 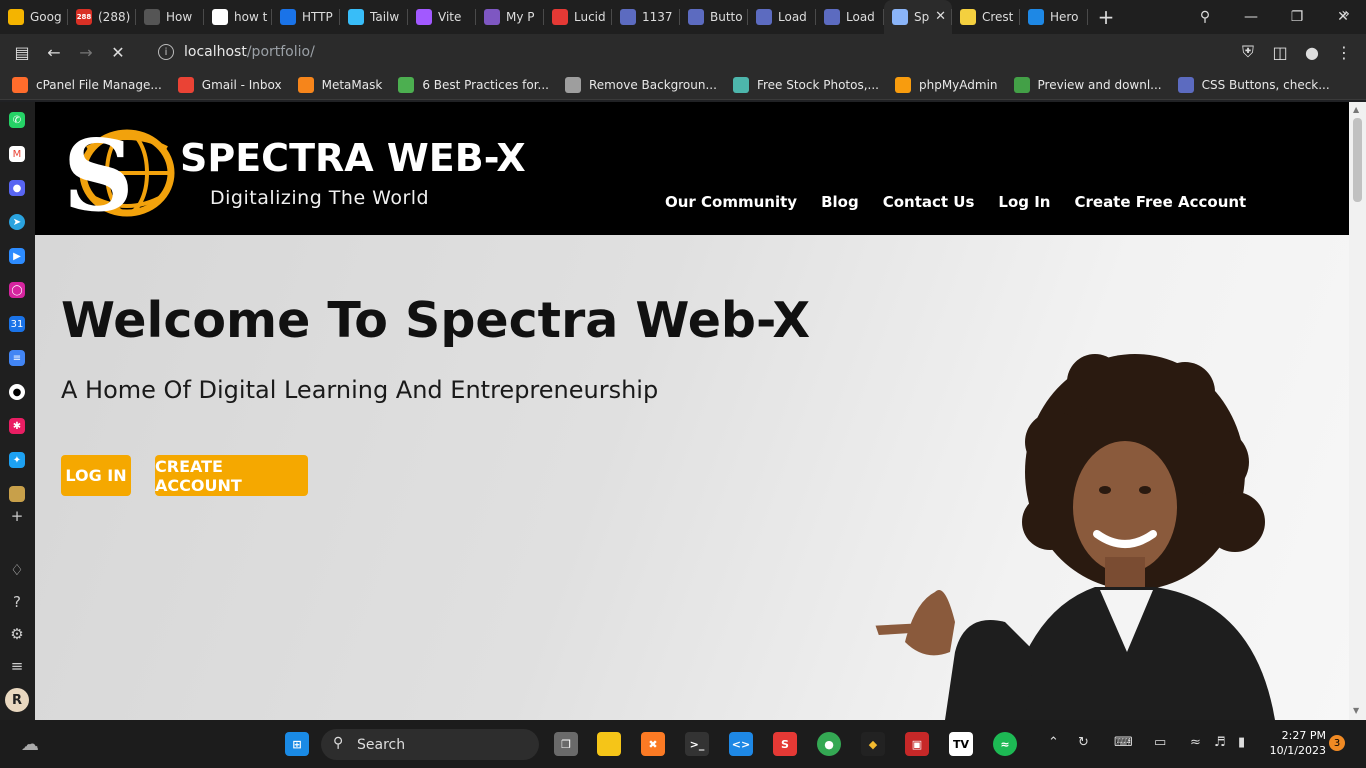 I want to click on gmail-icon: M, so click(x=17, y=154).